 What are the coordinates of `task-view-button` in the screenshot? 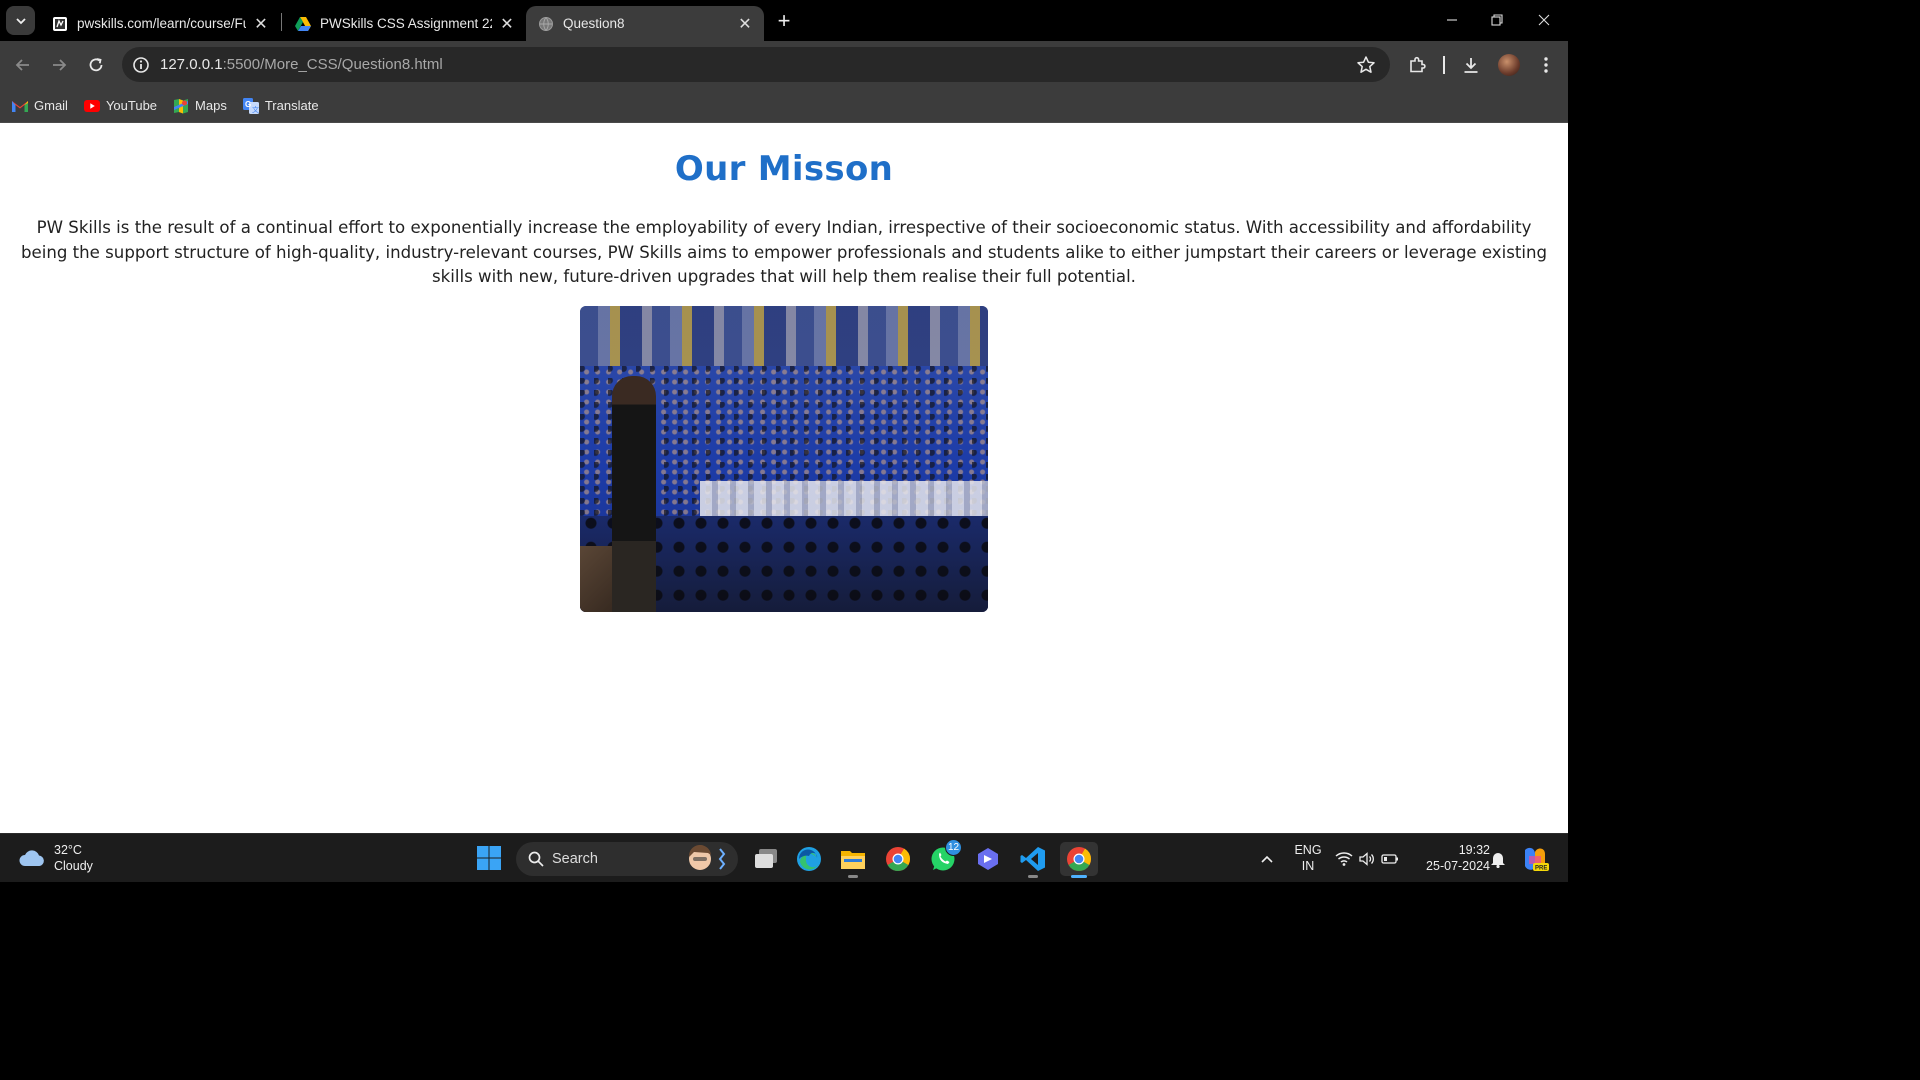 It's located at (766, 859).